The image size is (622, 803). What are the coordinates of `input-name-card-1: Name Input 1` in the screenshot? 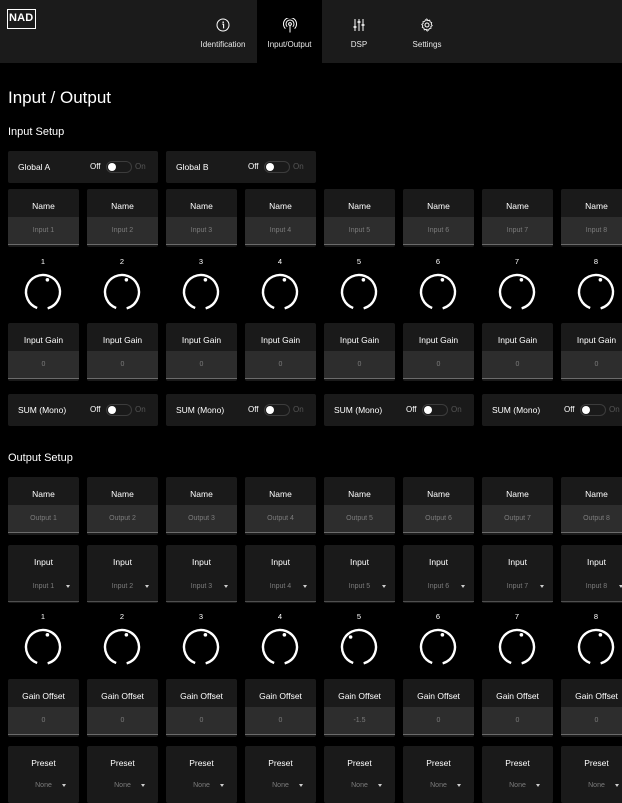 It's located at (43, 218).